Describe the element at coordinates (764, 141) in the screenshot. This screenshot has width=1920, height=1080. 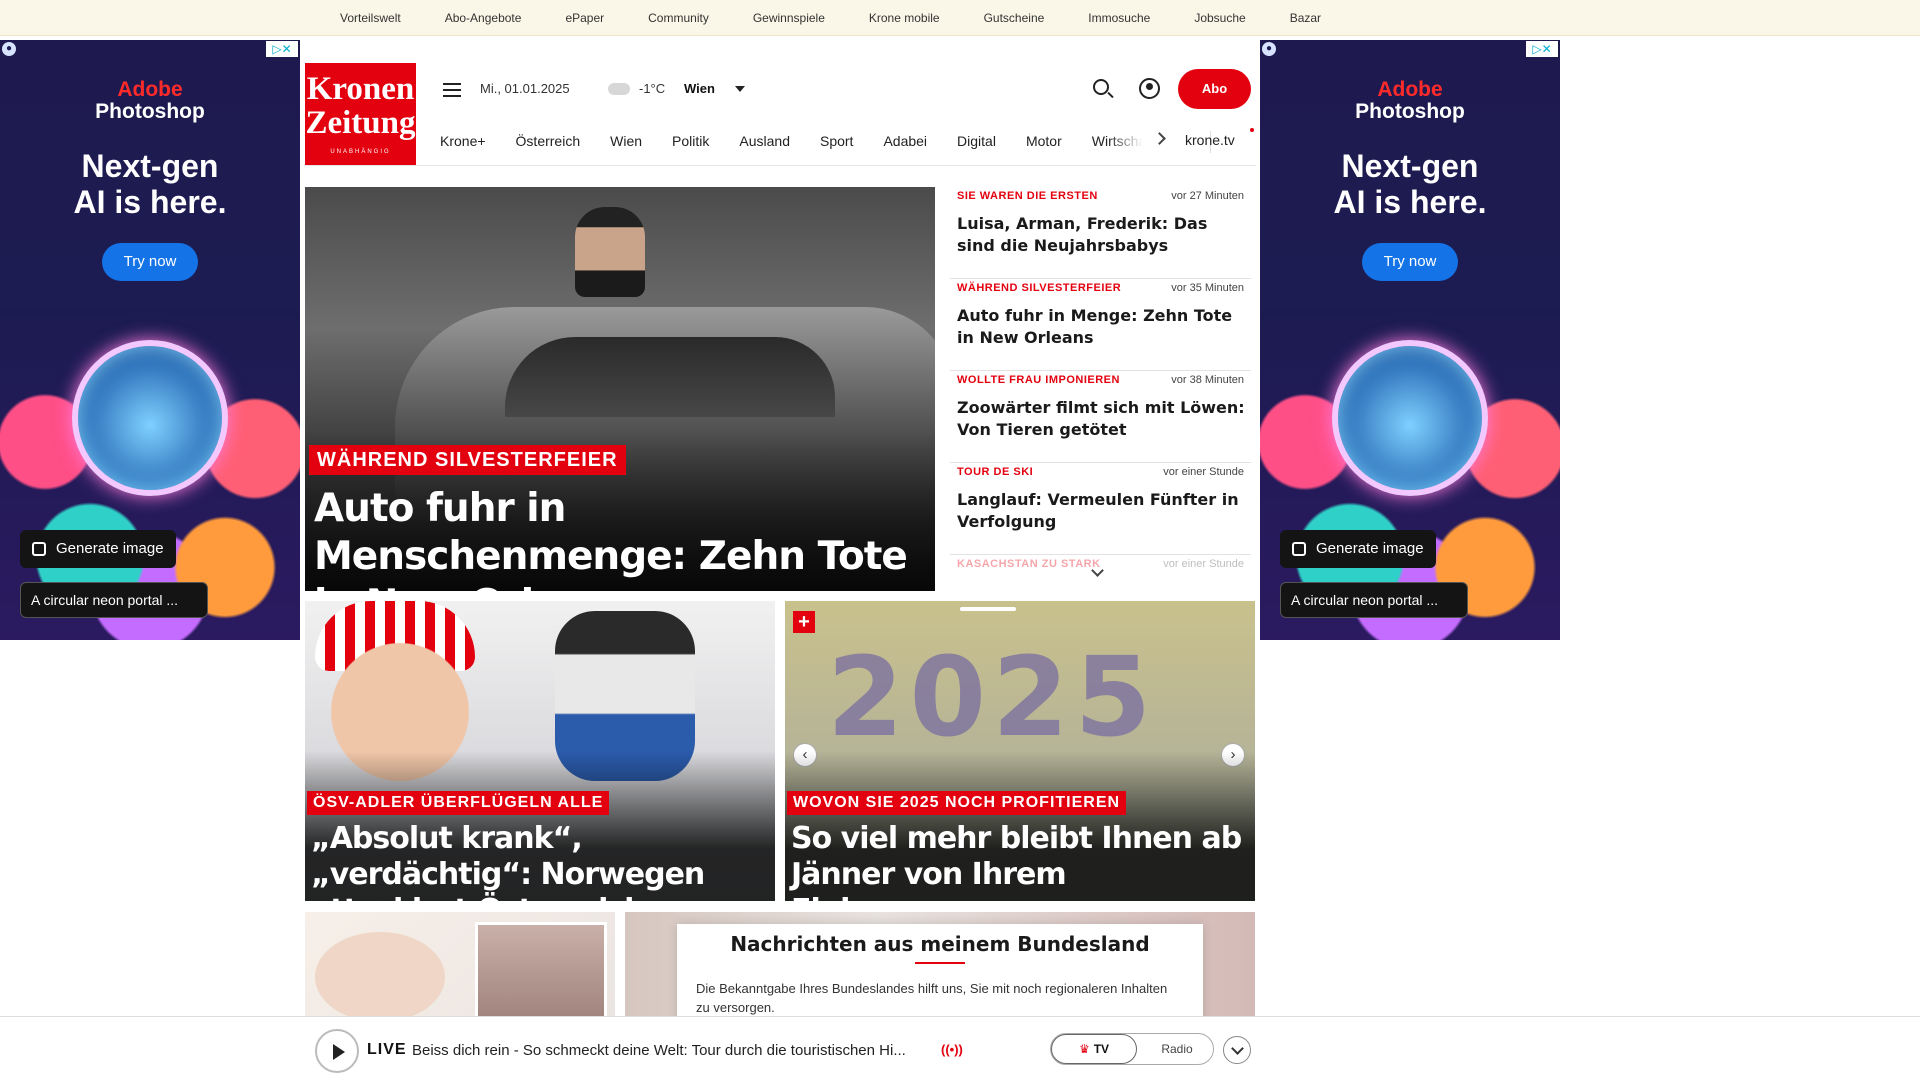
I see `nav-item: Ausland` at that location.